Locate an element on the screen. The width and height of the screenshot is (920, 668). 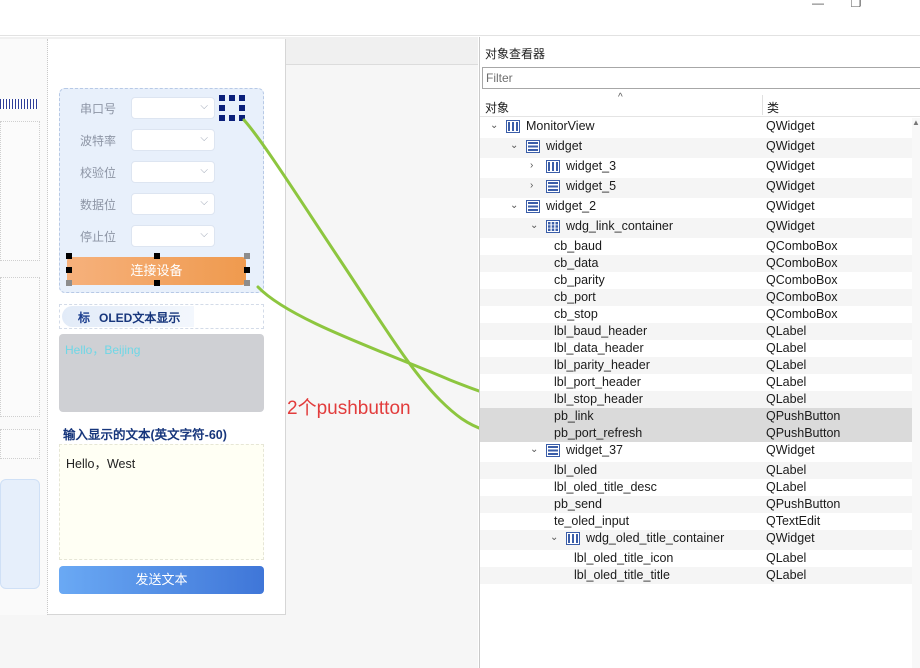
tree-row: lbl_baud_header QLabel is located at coordinates (696, 331).